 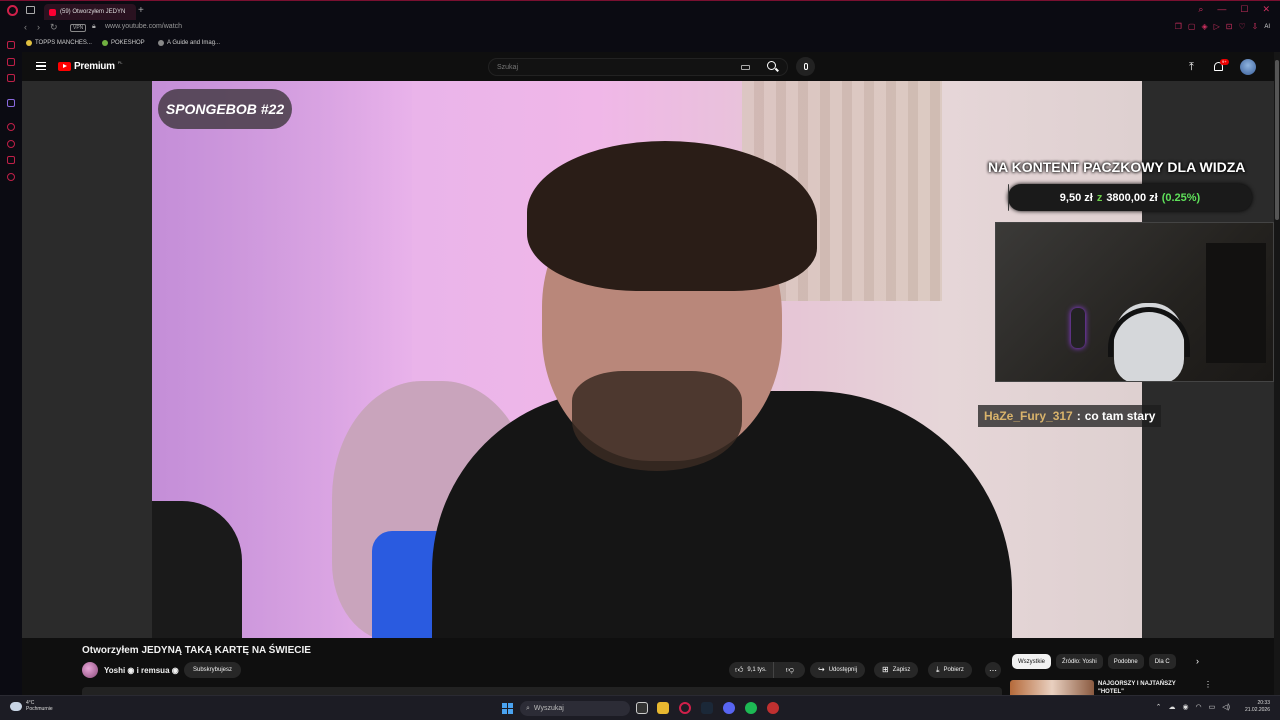 What do you see at coordinates (64, 66) in the screenshot?
I see `youtube-play-icon` at bounding box center [64, 66].